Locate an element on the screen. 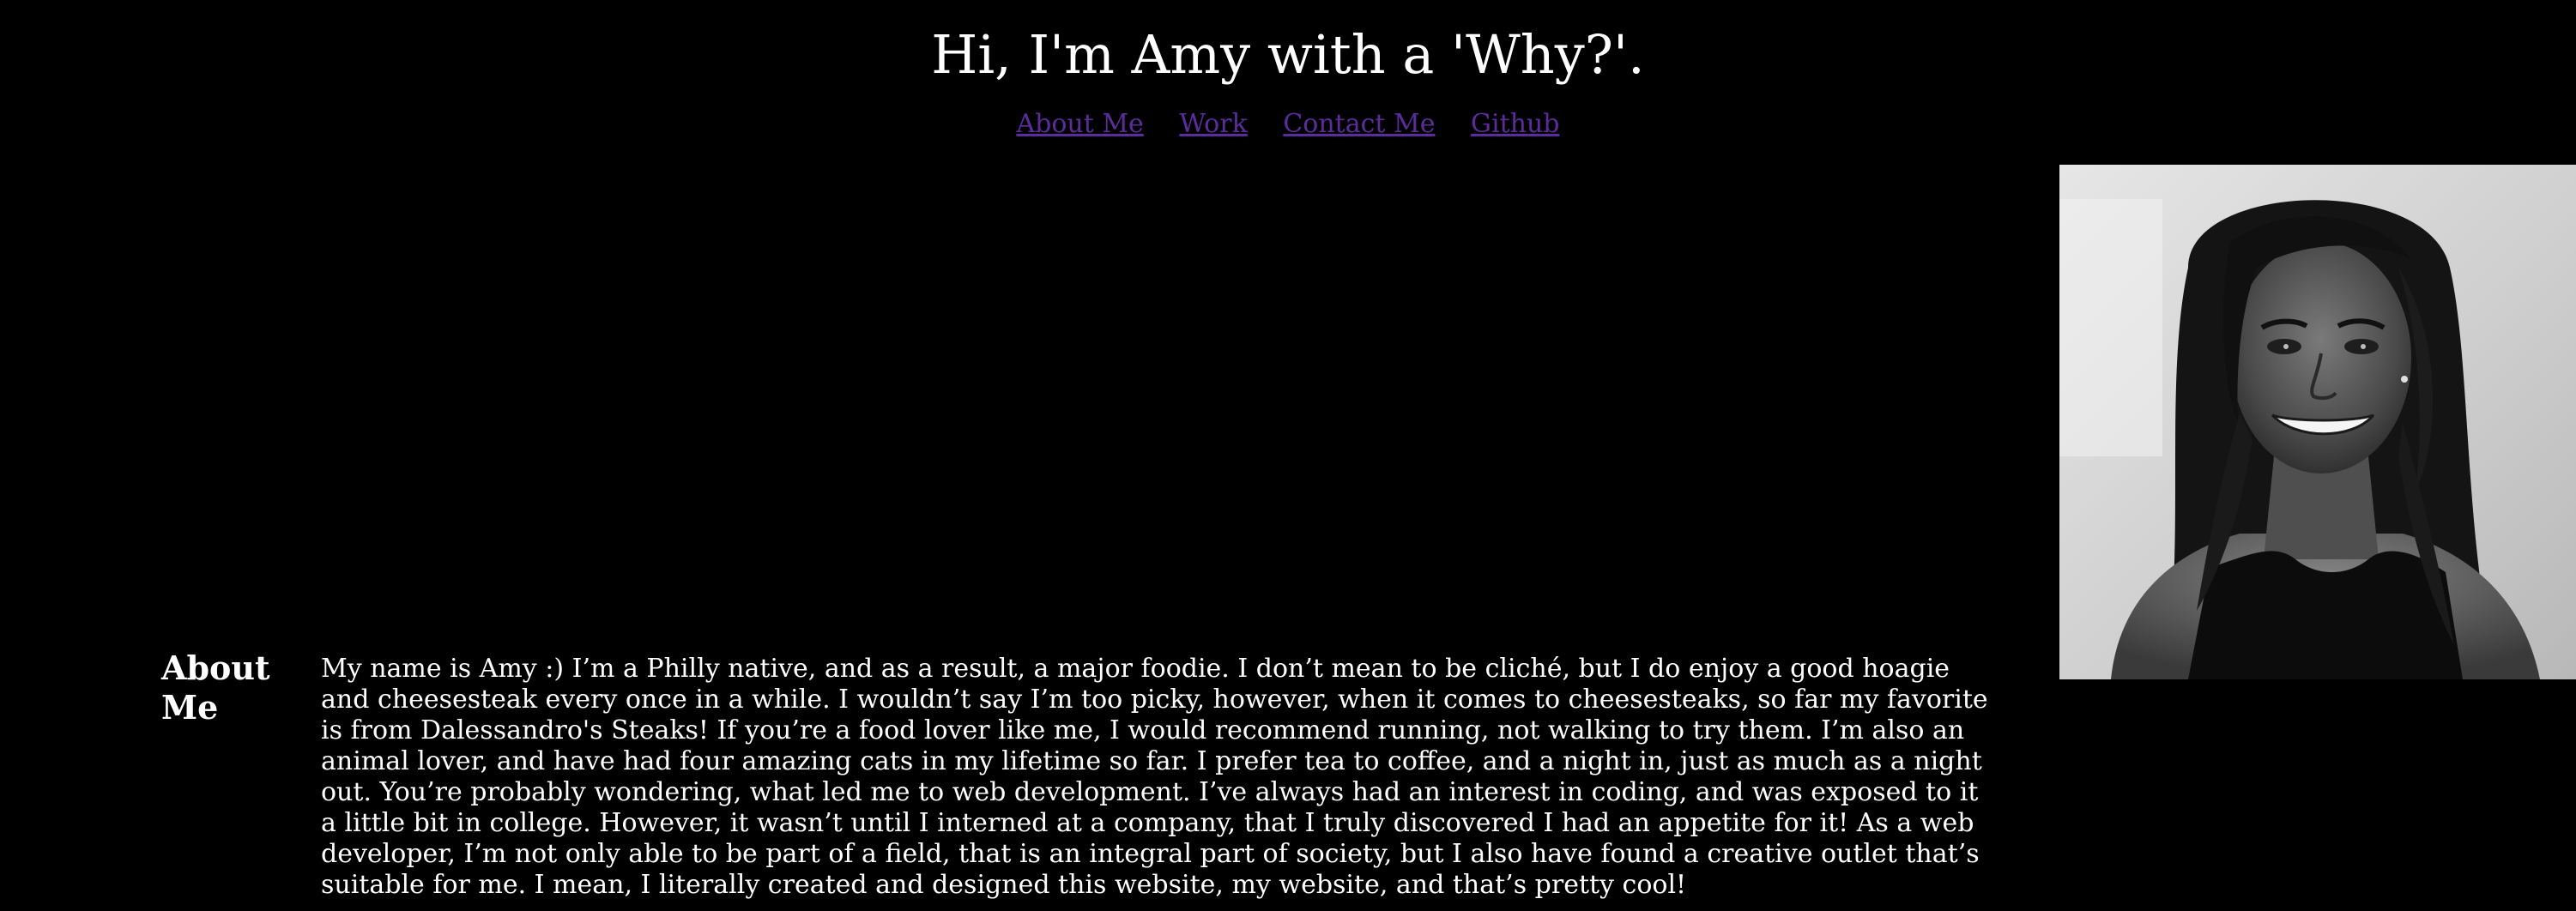 Image resolution: width=2576 pixels, height=911 pixels. nav-link-github: Github is located at coordinates (1515, 124).